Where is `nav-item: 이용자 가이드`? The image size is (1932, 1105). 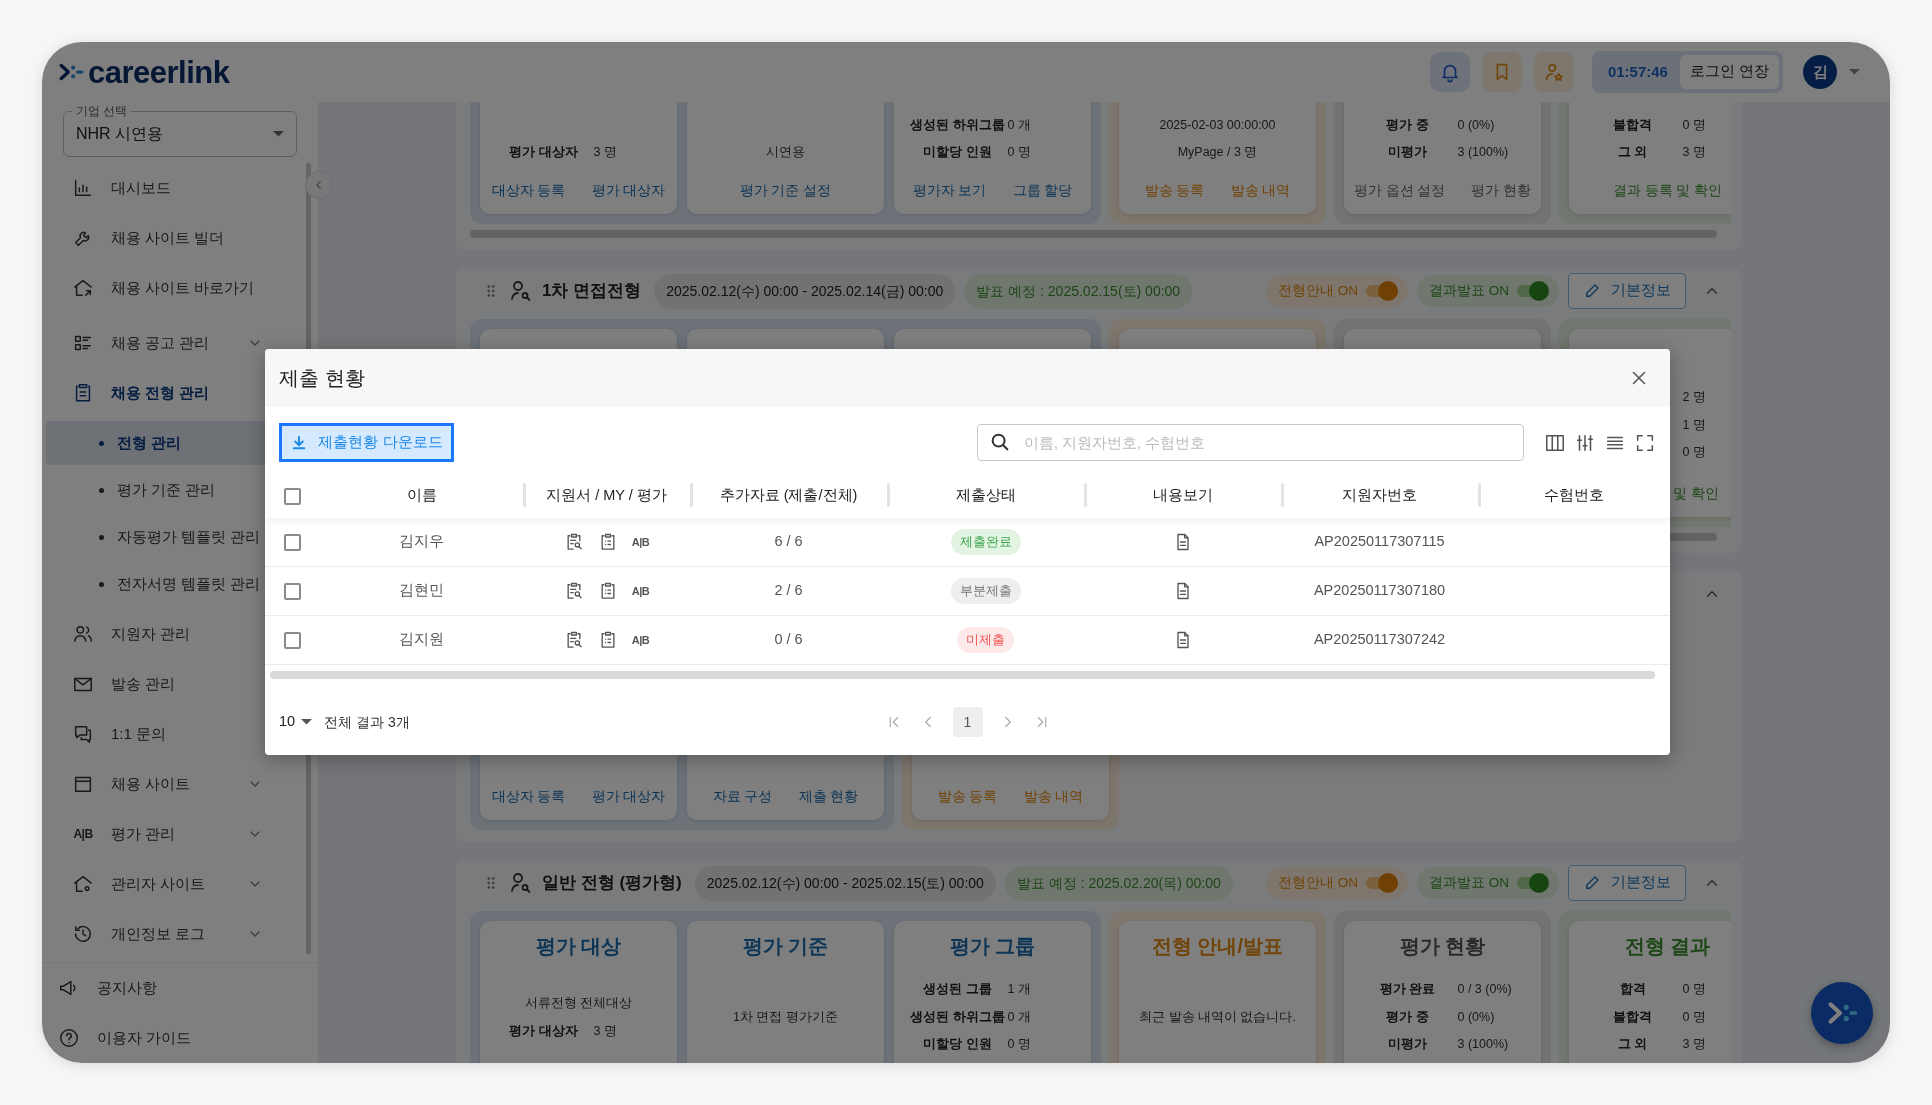 nav-item: 이용자 가이드 is located at coordinates (180, 1038).